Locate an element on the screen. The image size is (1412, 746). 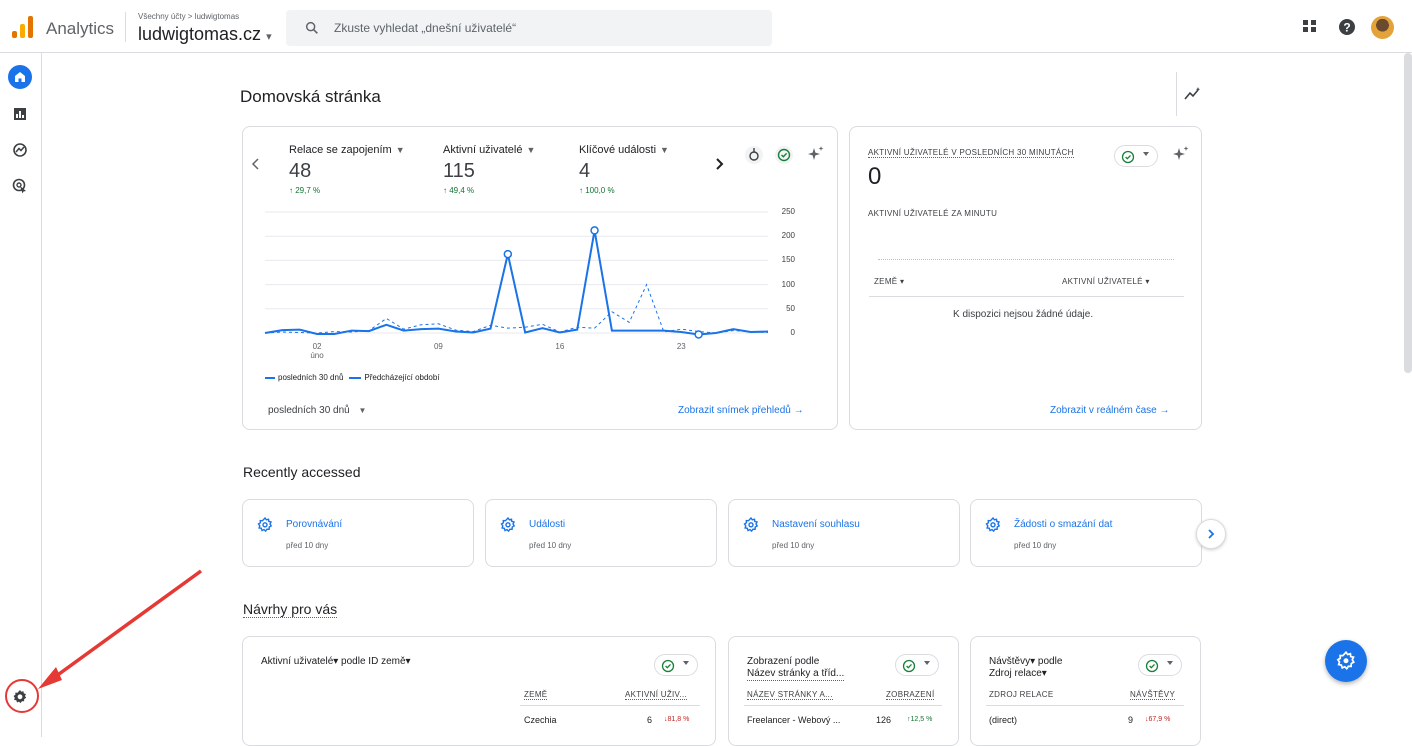
home-icon is located at coordinates (20, 77).